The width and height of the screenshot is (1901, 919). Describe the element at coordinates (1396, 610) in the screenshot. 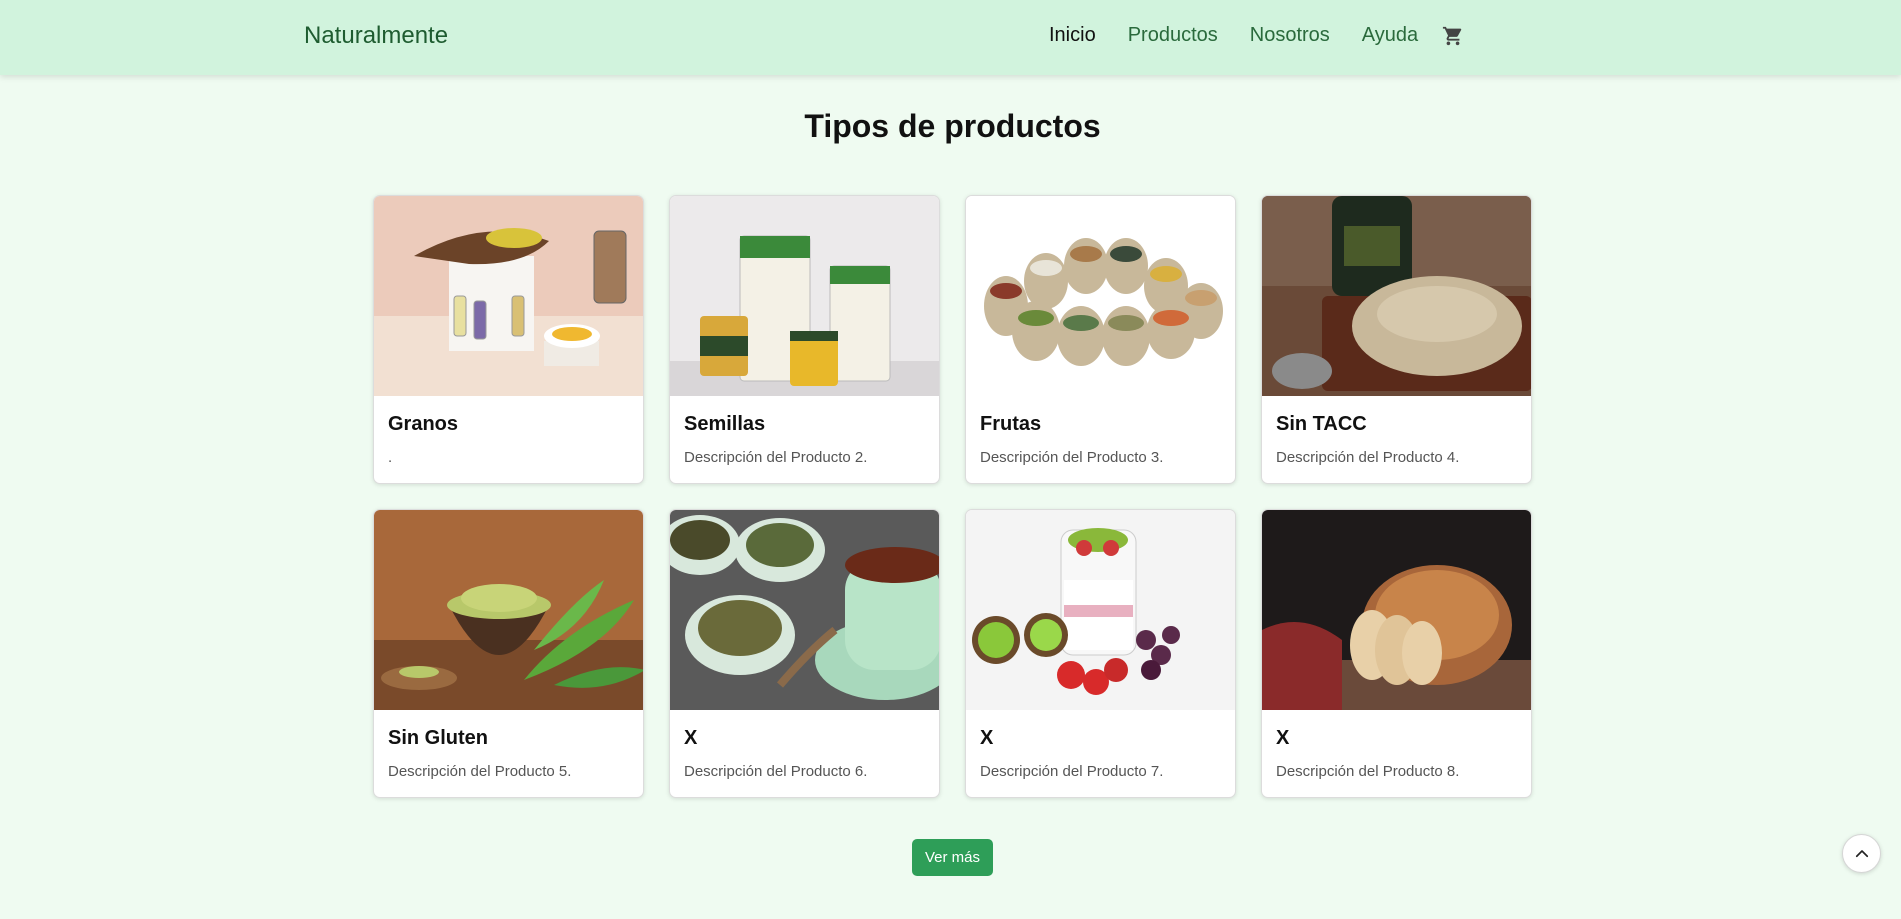

I see `bread-loaf-photo` at that location.